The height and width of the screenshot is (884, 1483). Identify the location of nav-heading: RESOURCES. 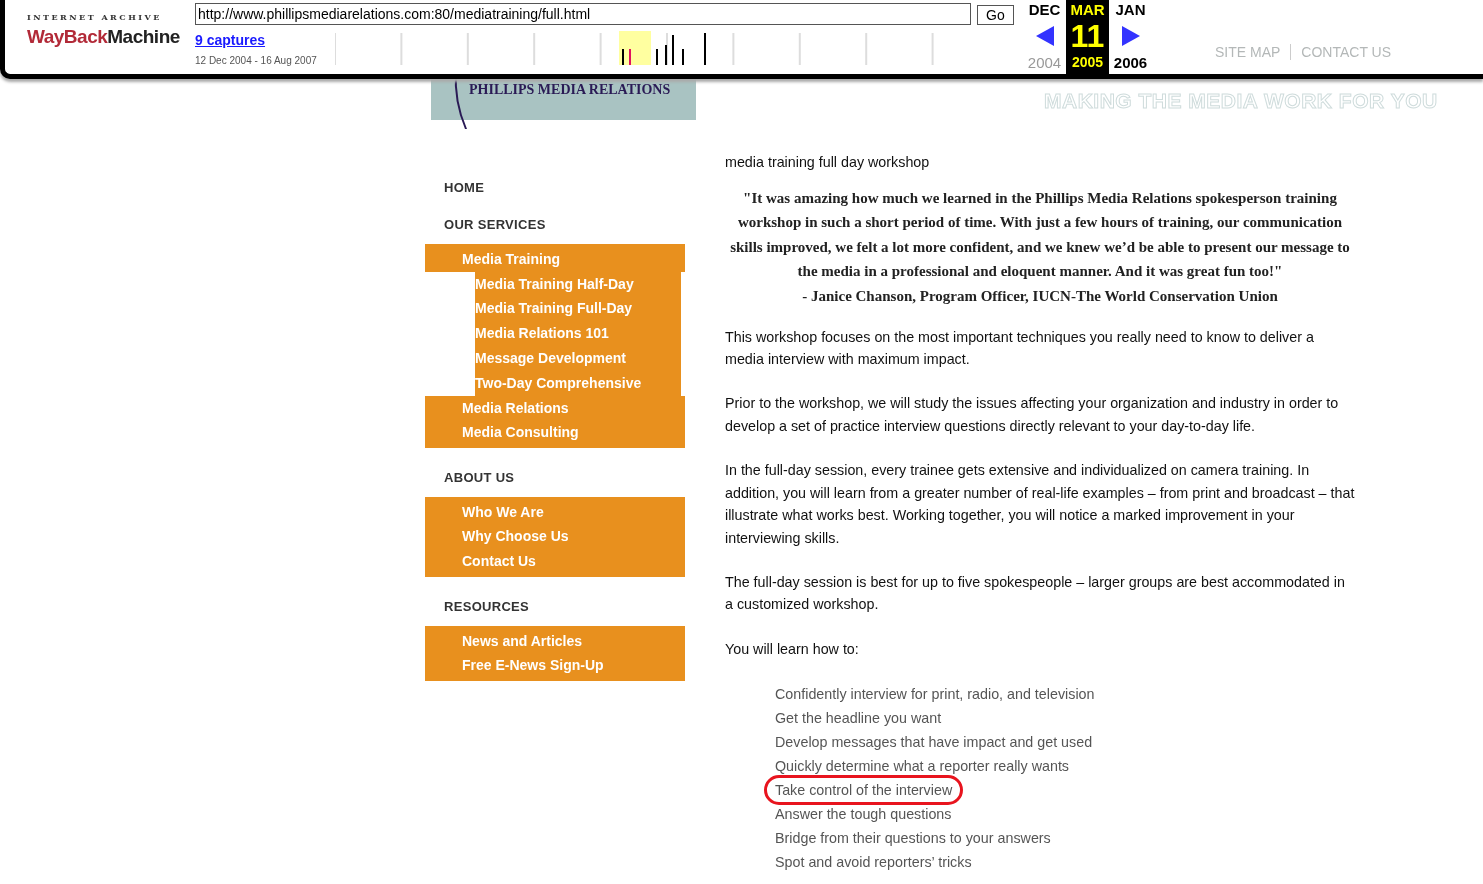
(555, 606).